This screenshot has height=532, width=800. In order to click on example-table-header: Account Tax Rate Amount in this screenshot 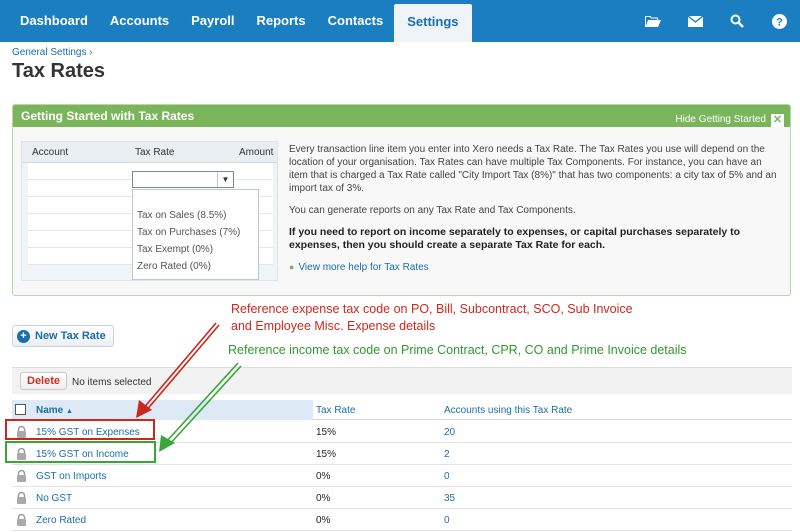, I will do `click(149, 152)`.